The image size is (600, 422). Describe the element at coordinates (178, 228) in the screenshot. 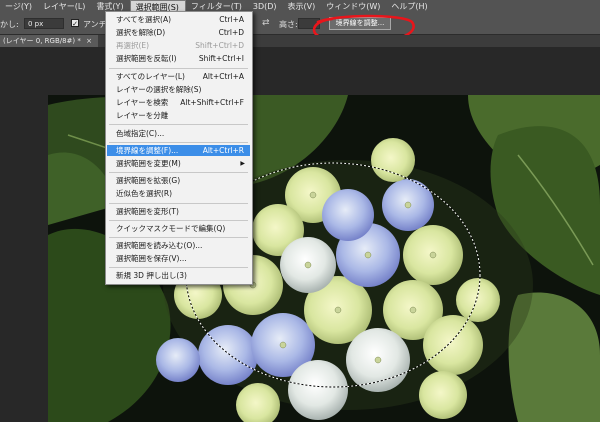

I see `menu-item-quick-mask: クイックマスクモードで編集(Q)` at that location.